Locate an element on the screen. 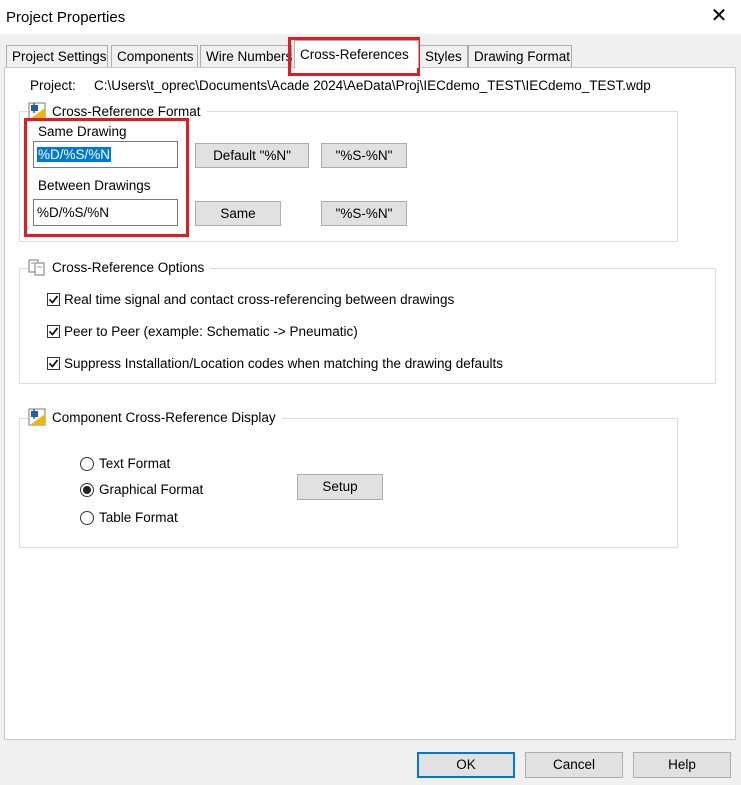  graphical-format-radio-row: Graphical Format is located at coordinates (141, 489).